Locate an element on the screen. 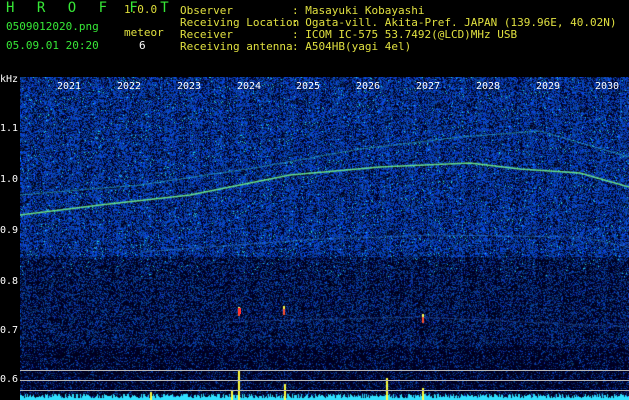  time-label-2022: 2022 is located at coordinates (129, 86).